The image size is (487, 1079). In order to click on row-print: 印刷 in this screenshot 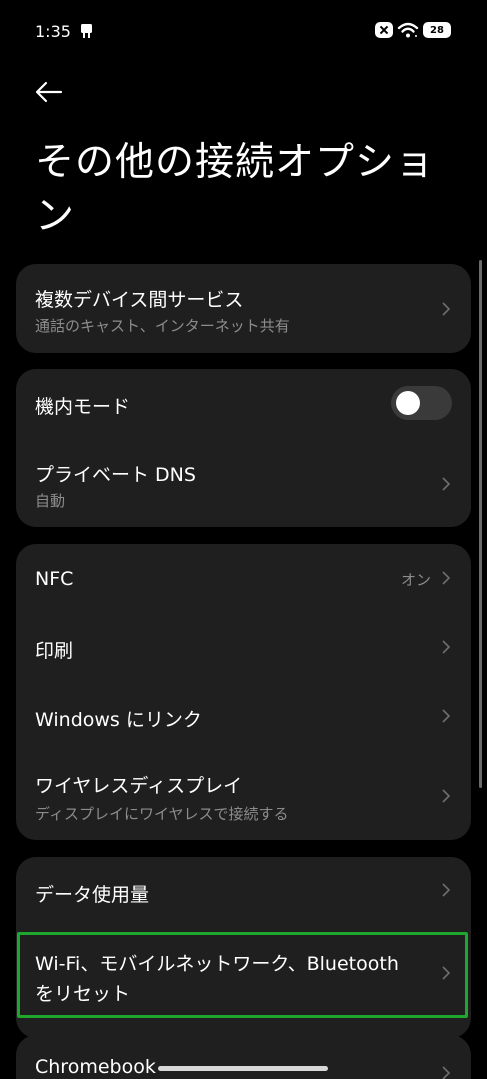, I will do `click(243, 647)`.